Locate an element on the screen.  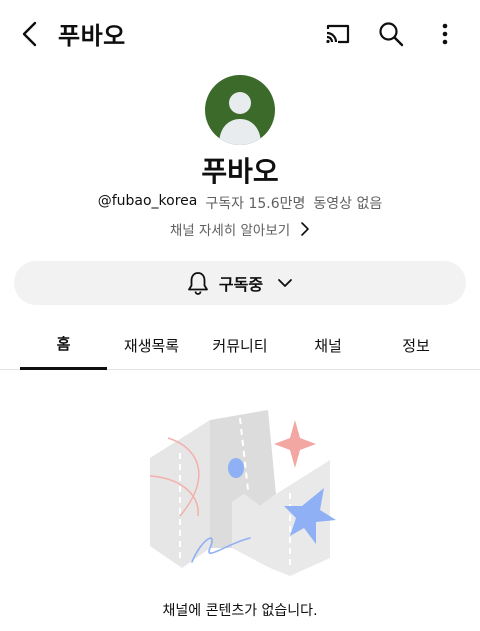
empty-state-message: 채널에 콘텐츠가 없습니다. is located at coordinates (240, 611).